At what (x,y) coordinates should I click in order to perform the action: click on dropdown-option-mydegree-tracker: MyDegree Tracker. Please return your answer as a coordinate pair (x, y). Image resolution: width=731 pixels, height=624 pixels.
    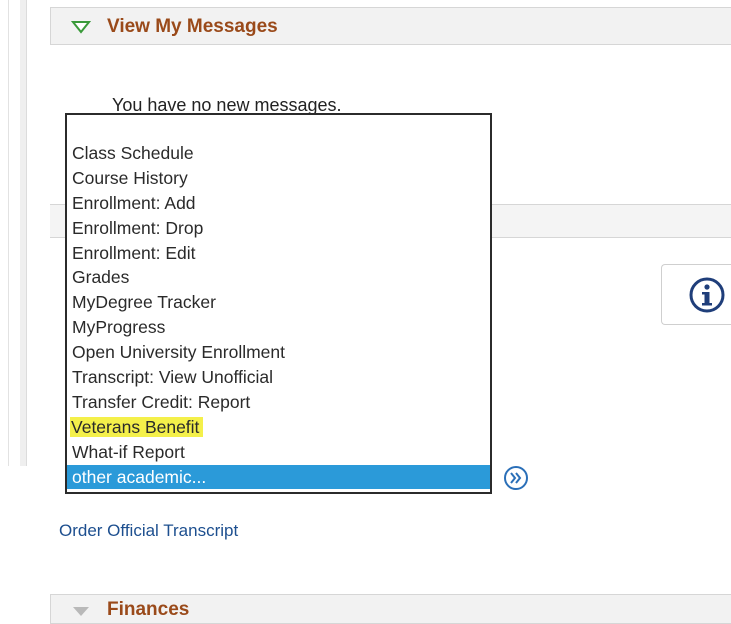
    Looking at the image, I should click on (278, 302).